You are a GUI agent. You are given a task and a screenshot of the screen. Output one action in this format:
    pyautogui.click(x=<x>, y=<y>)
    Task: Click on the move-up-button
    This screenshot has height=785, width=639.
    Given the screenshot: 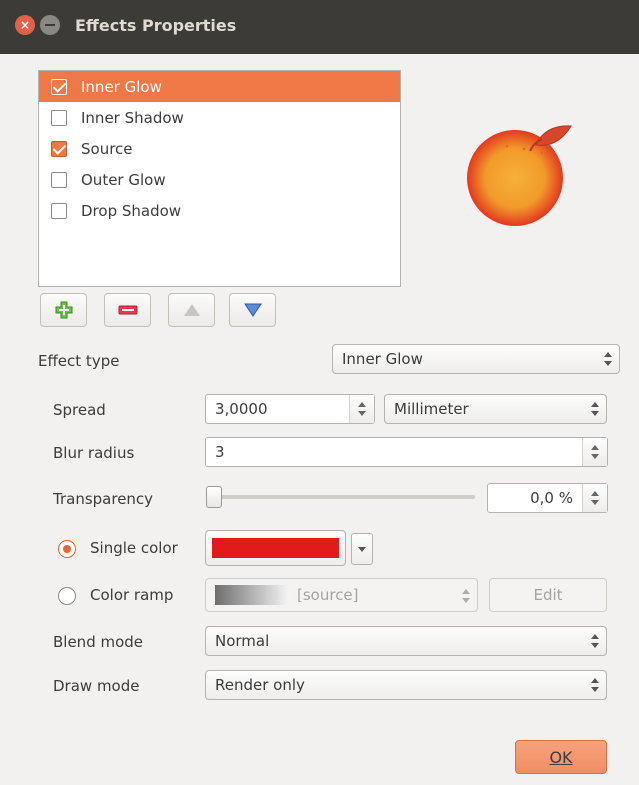 What is the action you would take?
    pyautogui.click(x=191, y=310)
    